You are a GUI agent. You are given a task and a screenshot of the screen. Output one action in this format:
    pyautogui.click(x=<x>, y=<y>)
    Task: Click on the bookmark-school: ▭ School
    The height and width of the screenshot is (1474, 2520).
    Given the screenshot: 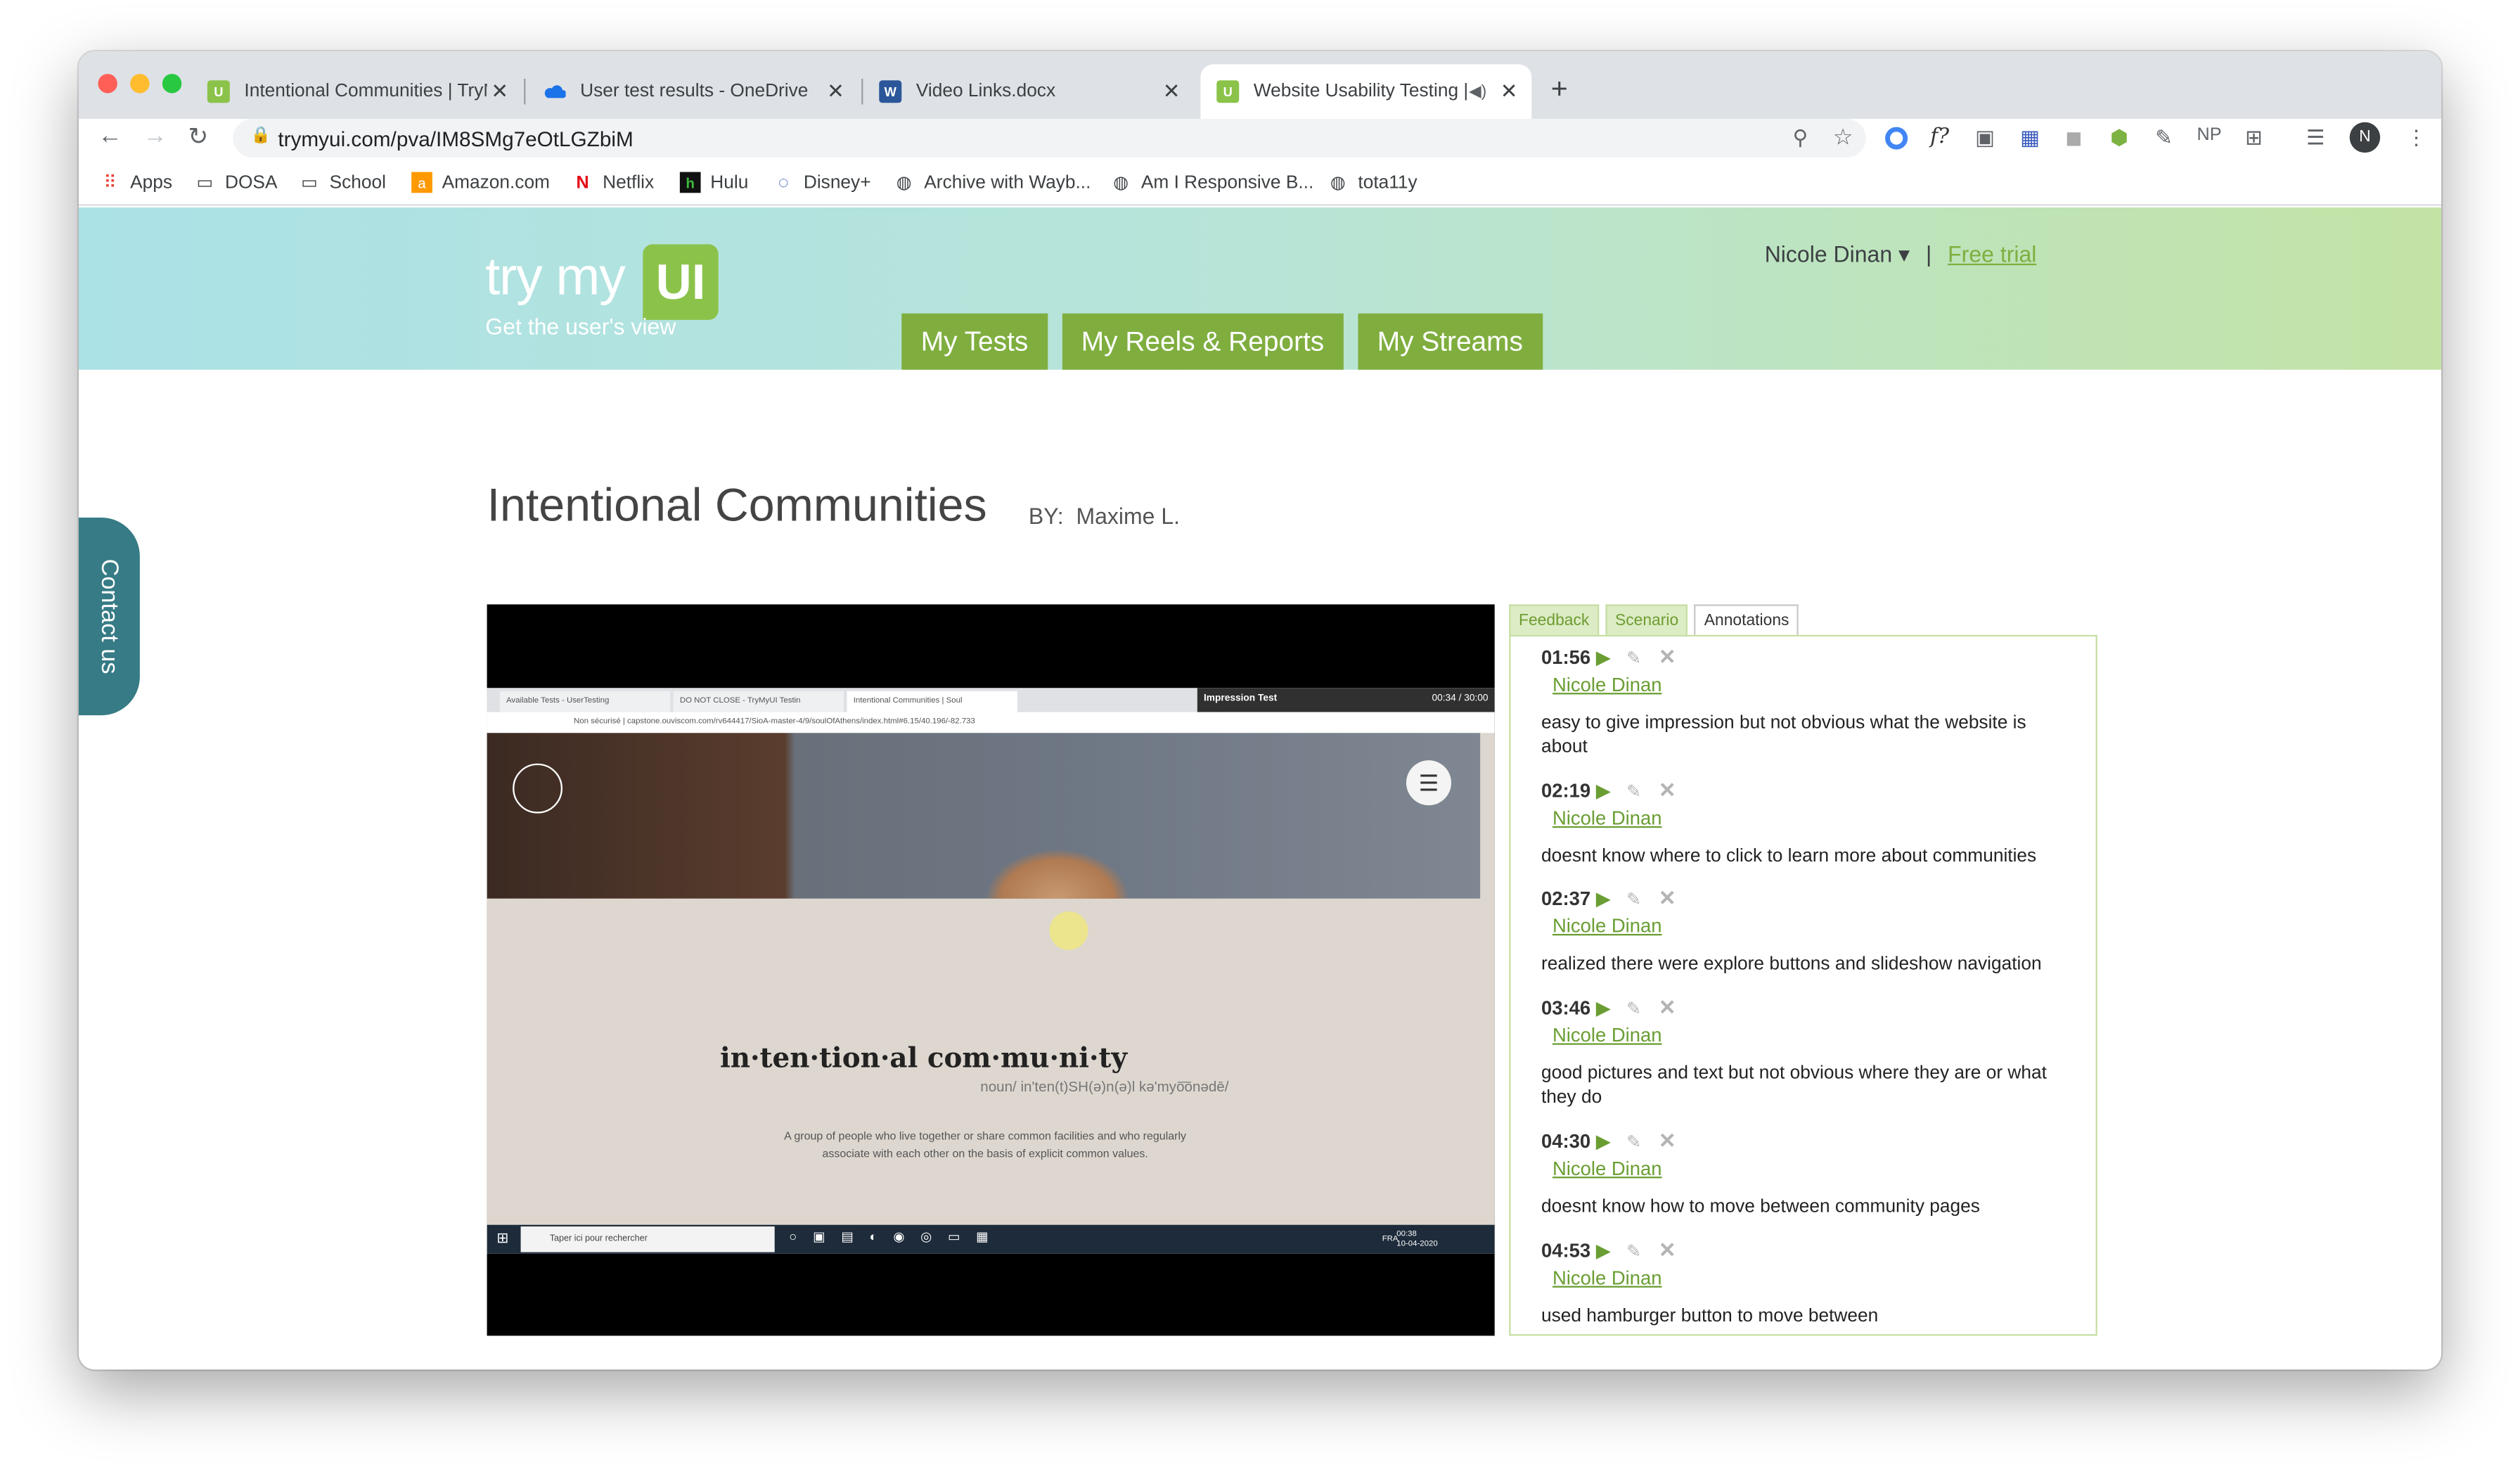 What is the action you would take?
    pyautogui.click(x=342, y=182)
    